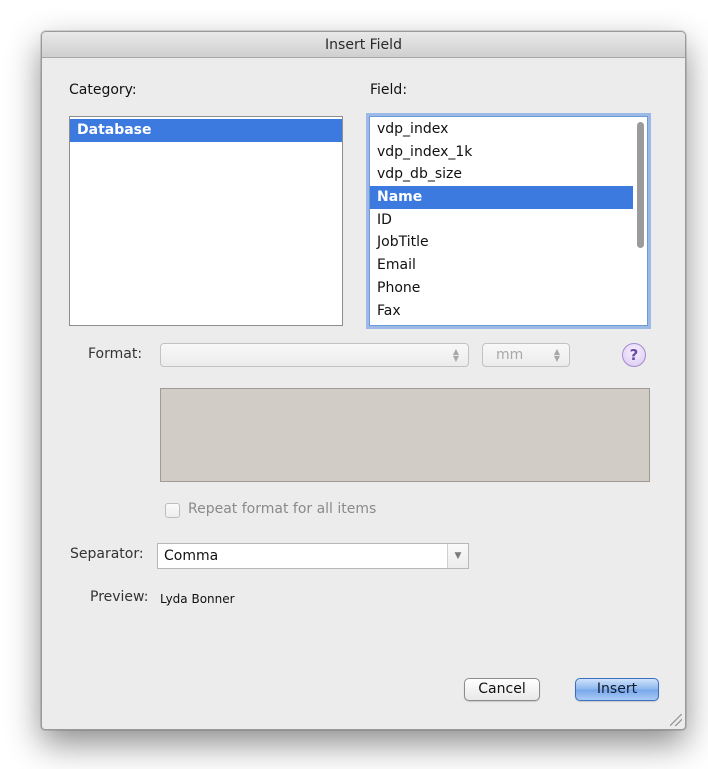 The height and width of the screenshot is (769, 708). I want to click on scrollbar-thumb, so click(640, 185).